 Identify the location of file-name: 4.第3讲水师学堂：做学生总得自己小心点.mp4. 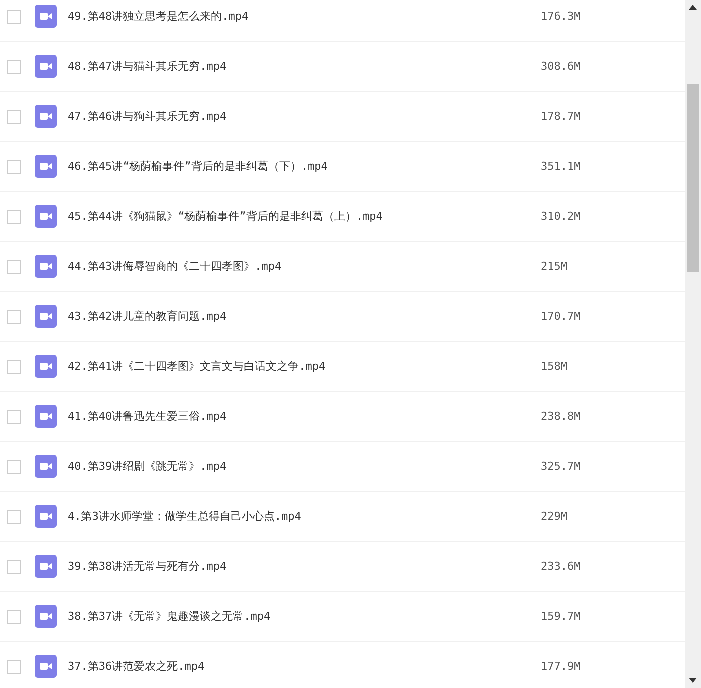
(303, 516).